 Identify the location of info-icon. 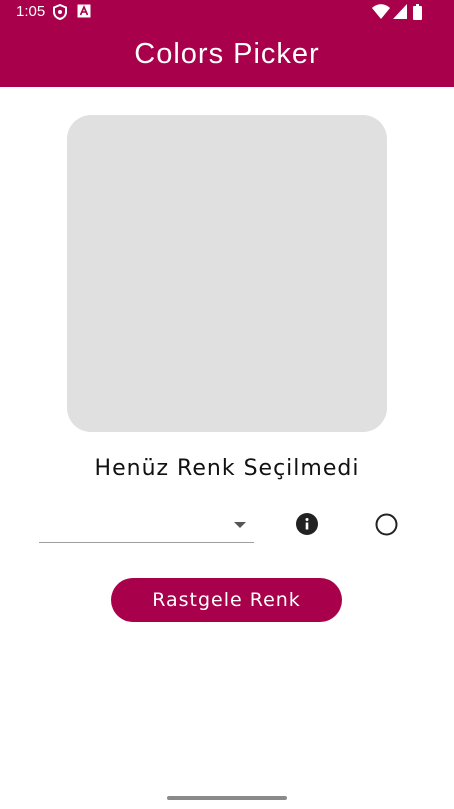
(307, 524).